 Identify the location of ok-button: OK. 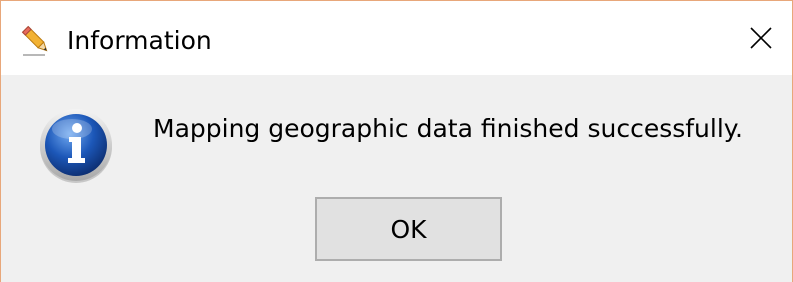
(408, 229).